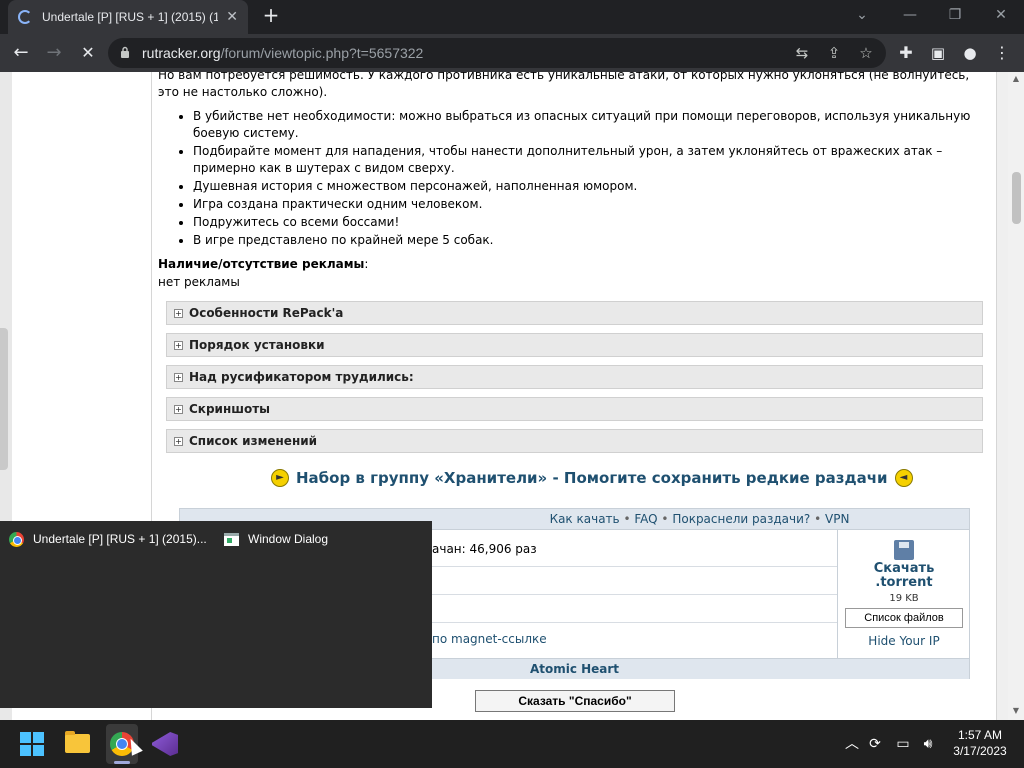 This screenshot has width=1024, height=768. Describe the element at coordinates (955, 15) in the screenshot. I see `restore-button: ❐` at that location.